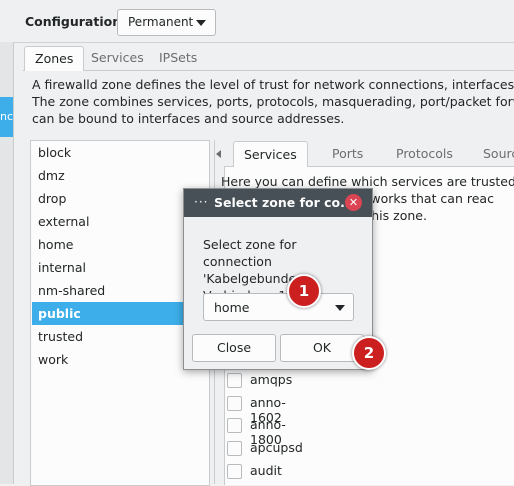 This screenshot has height=486, width=514. I want to click on tab-ipsets: IPSets, so click(178, 58).